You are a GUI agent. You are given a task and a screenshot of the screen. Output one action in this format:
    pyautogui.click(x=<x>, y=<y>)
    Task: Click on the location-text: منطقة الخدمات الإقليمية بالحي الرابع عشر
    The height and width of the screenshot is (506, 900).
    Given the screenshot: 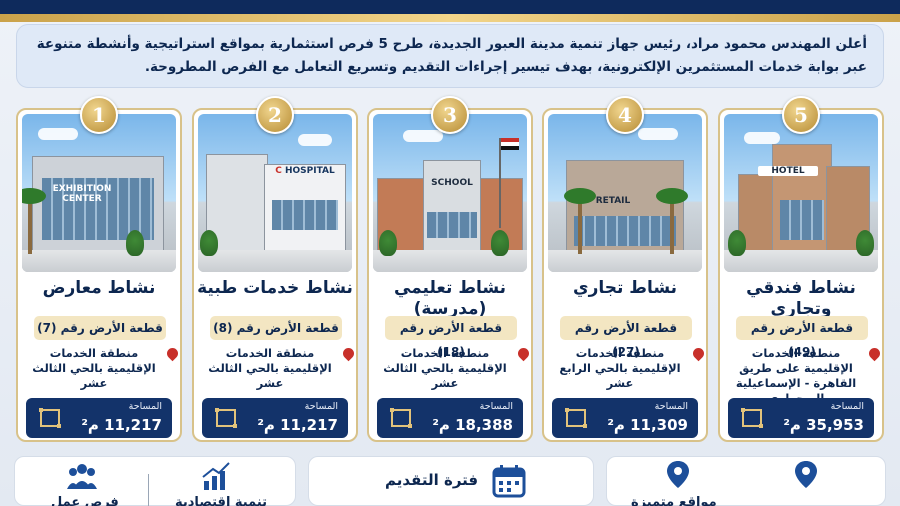 What is the action you would take?
    pyautogui.click(x=628, y=369)
    